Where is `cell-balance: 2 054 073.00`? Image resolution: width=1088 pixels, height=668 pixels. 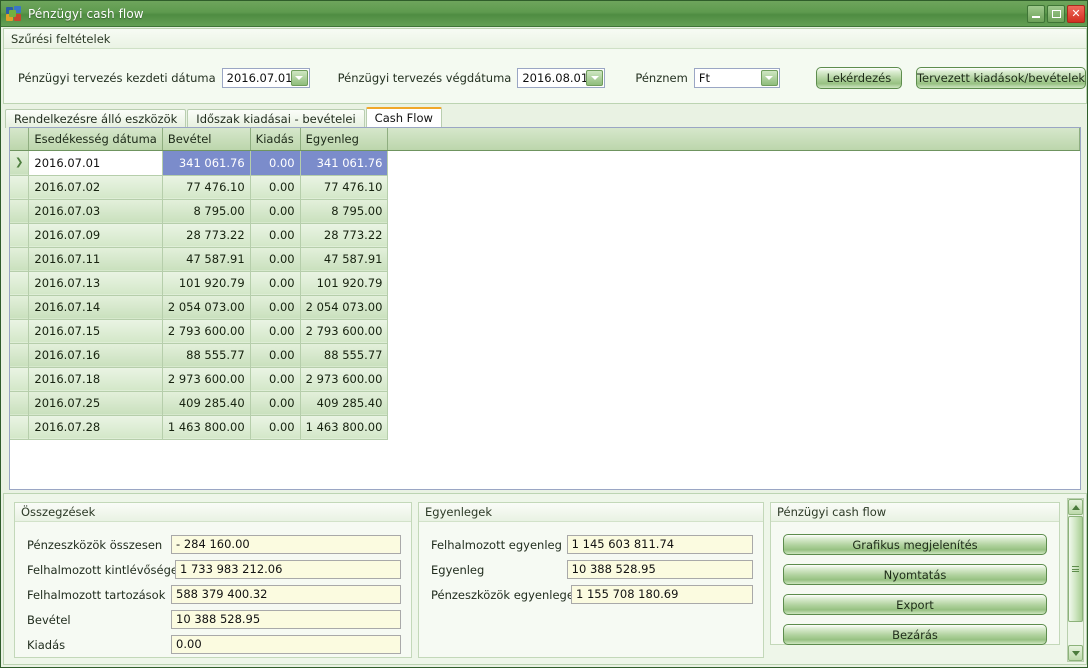 cell-balance: 2 054 073.00 is located at coordinates (344, 307).